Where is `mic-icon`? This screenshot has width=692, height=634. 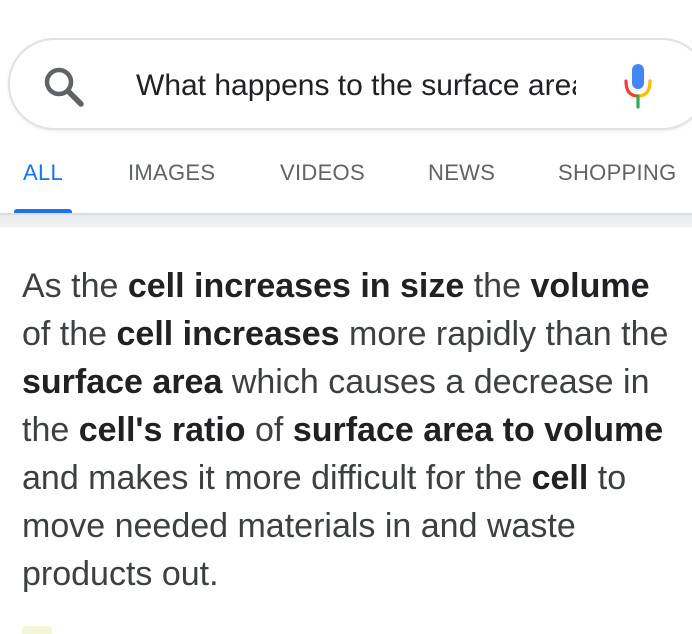 mic-icon is located at coordinates (638, 86).